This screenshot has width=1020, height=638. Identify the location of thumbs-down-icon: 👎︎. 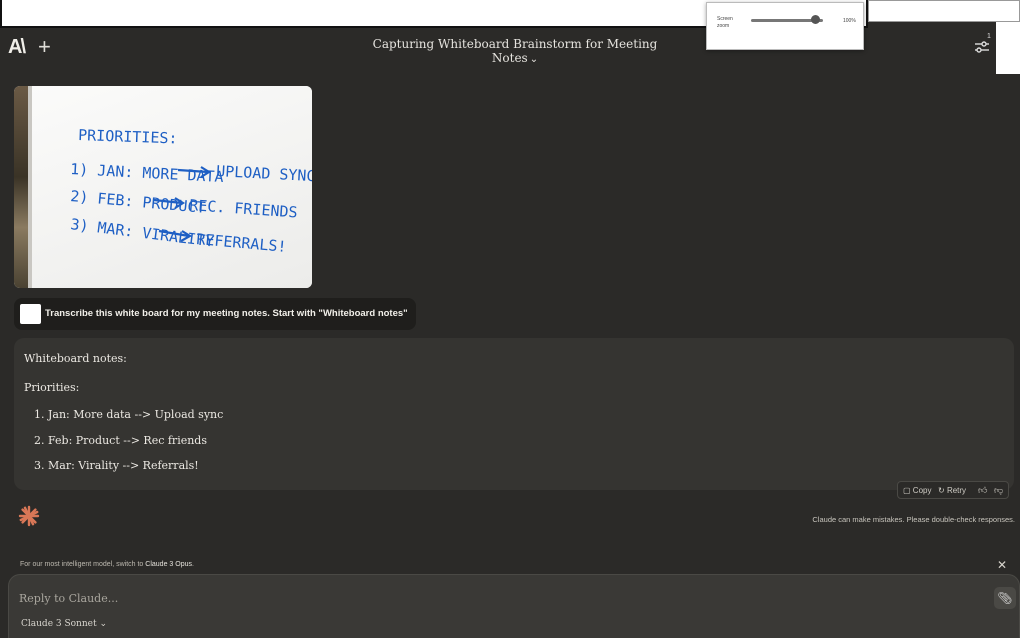
(998, 490).